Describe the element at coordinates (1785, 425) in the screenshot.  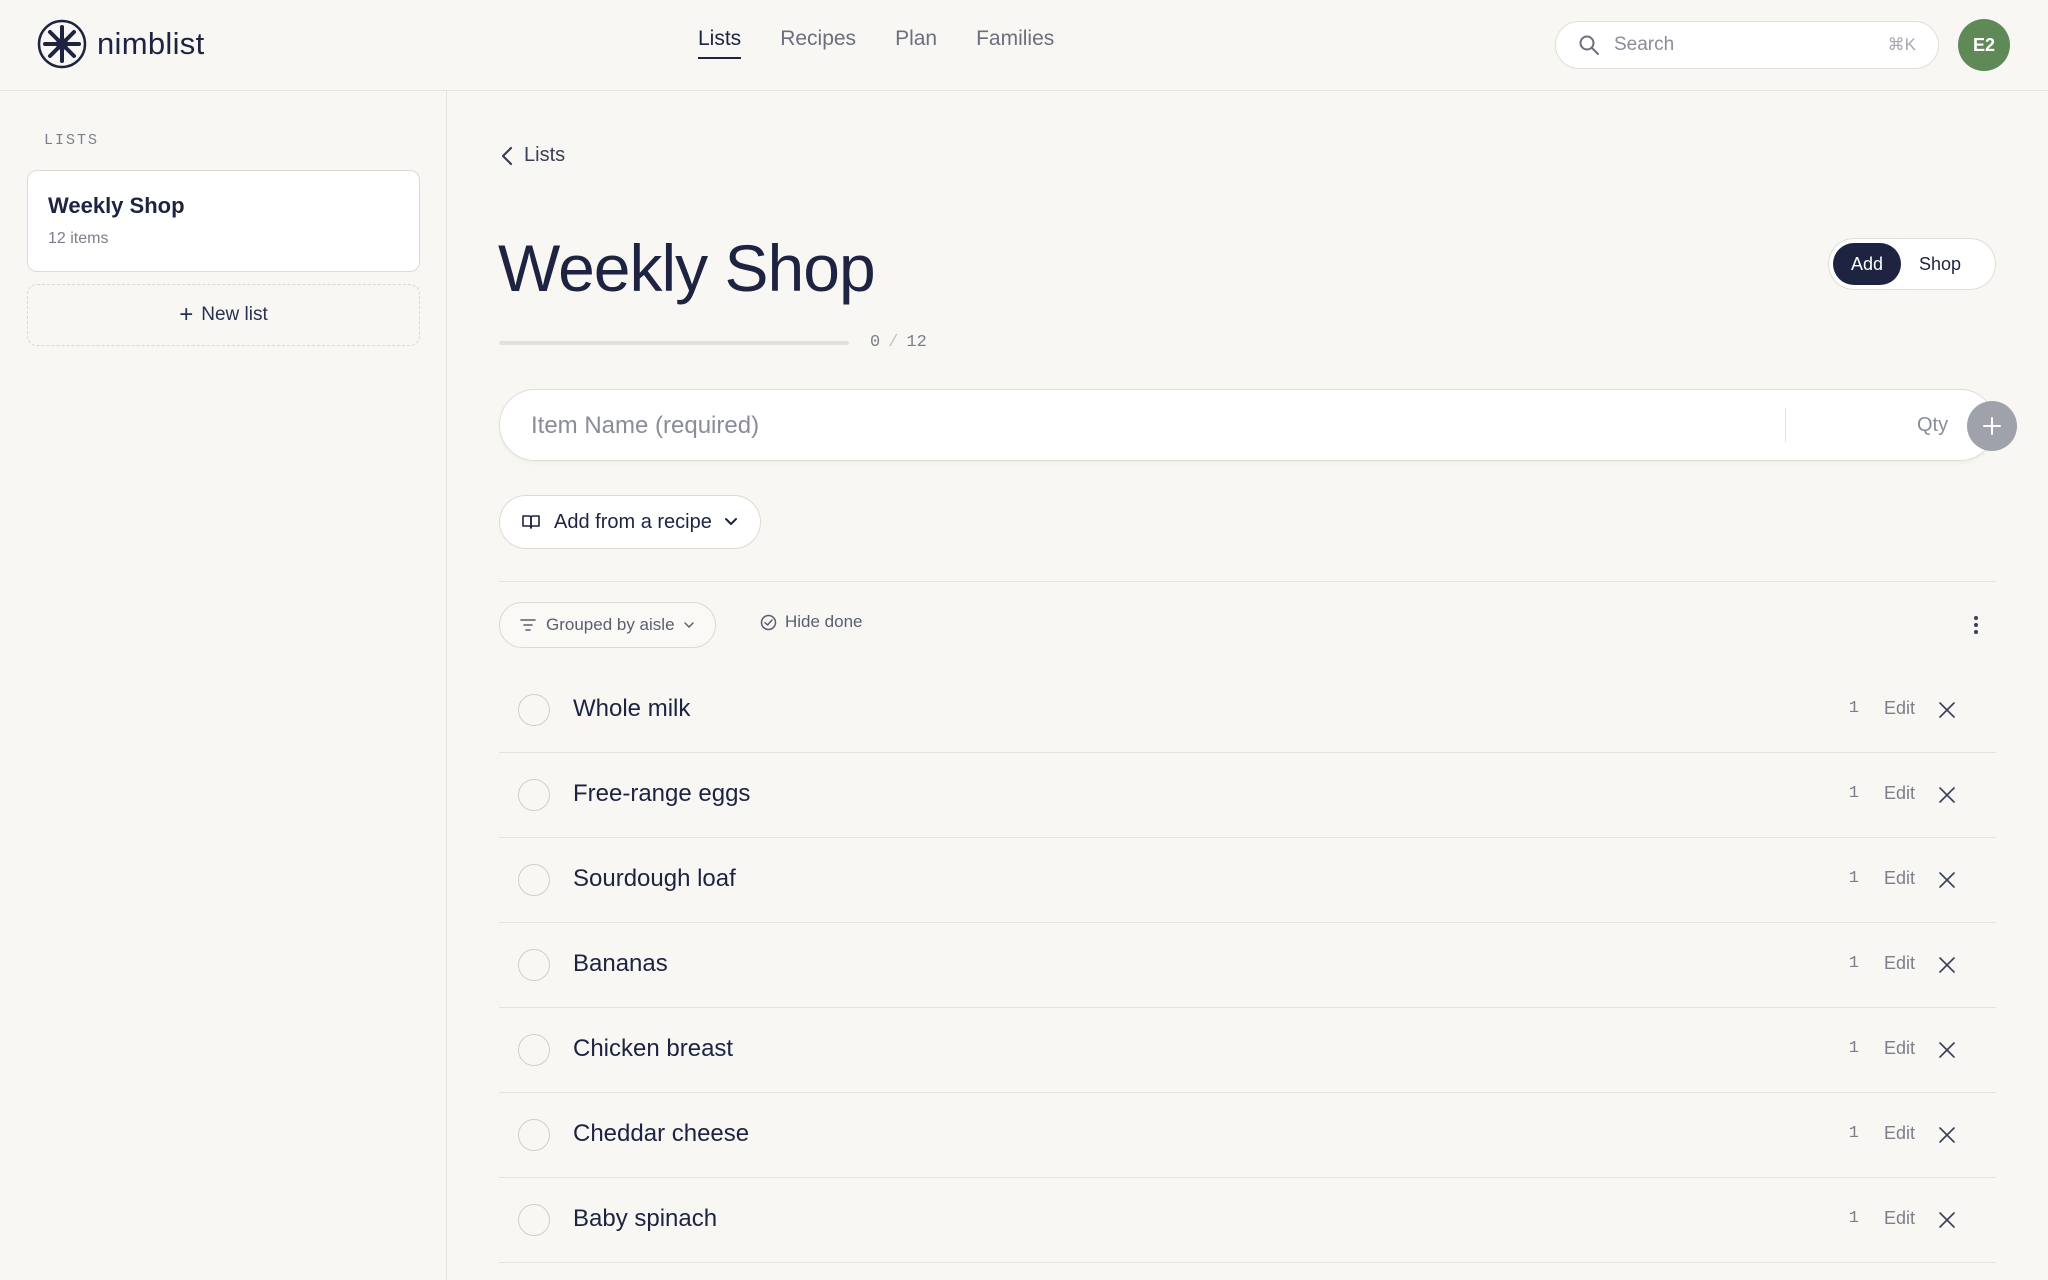
I see `add-bar-divider` at that location.